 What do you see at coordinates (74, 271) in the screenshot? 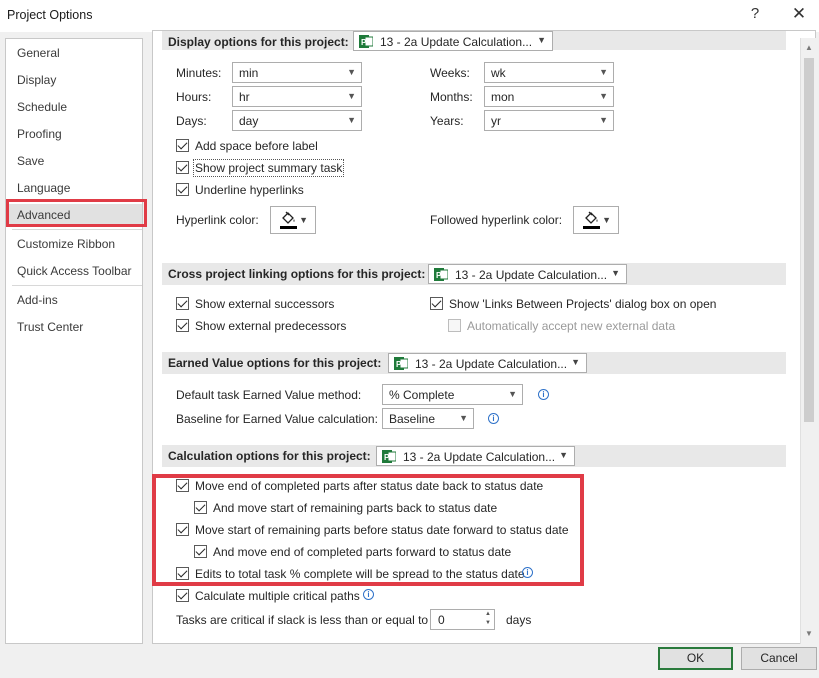
I see `sidebar-item-quick-access-toolbar: Quick Access Toolbar` at bounding box center [74, 271].